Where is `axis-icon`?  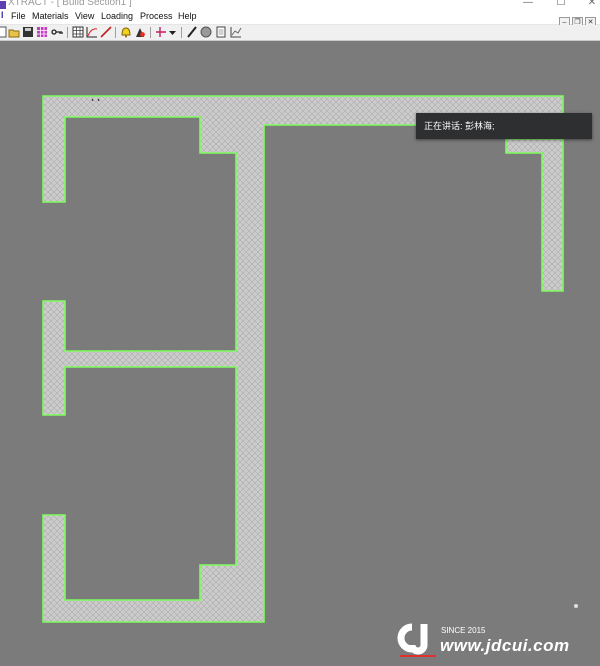
axis-icon is located at coordinates (161, 32).